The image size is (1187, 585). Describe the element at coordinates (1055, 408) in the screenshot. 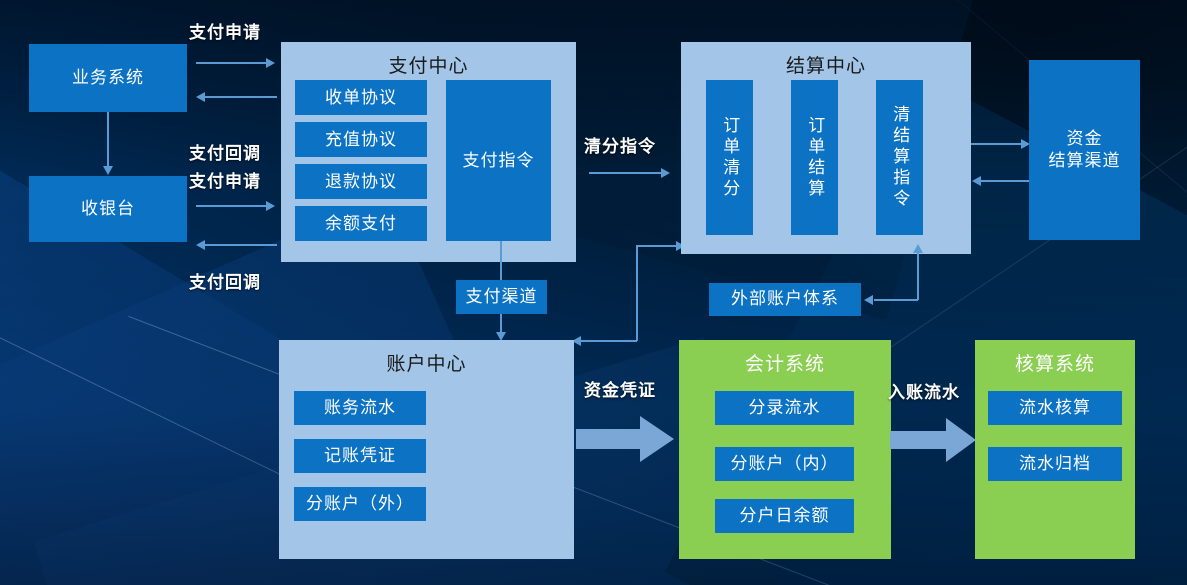

I see `chip-flow-reckoning: 流水核算` at that location.